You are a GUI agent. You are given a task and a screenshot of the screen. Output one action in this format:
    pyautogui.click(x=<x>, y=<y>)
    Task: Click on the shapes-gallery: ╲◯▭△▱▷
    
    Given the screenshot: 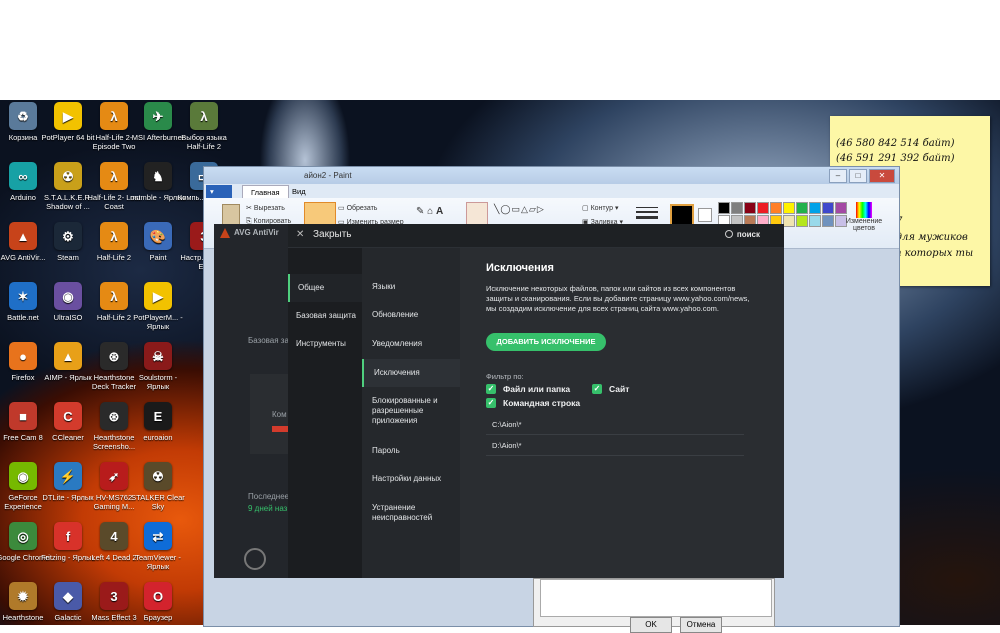 What is the action you would take?
    pyautogui.click(x=519, y=209)
    